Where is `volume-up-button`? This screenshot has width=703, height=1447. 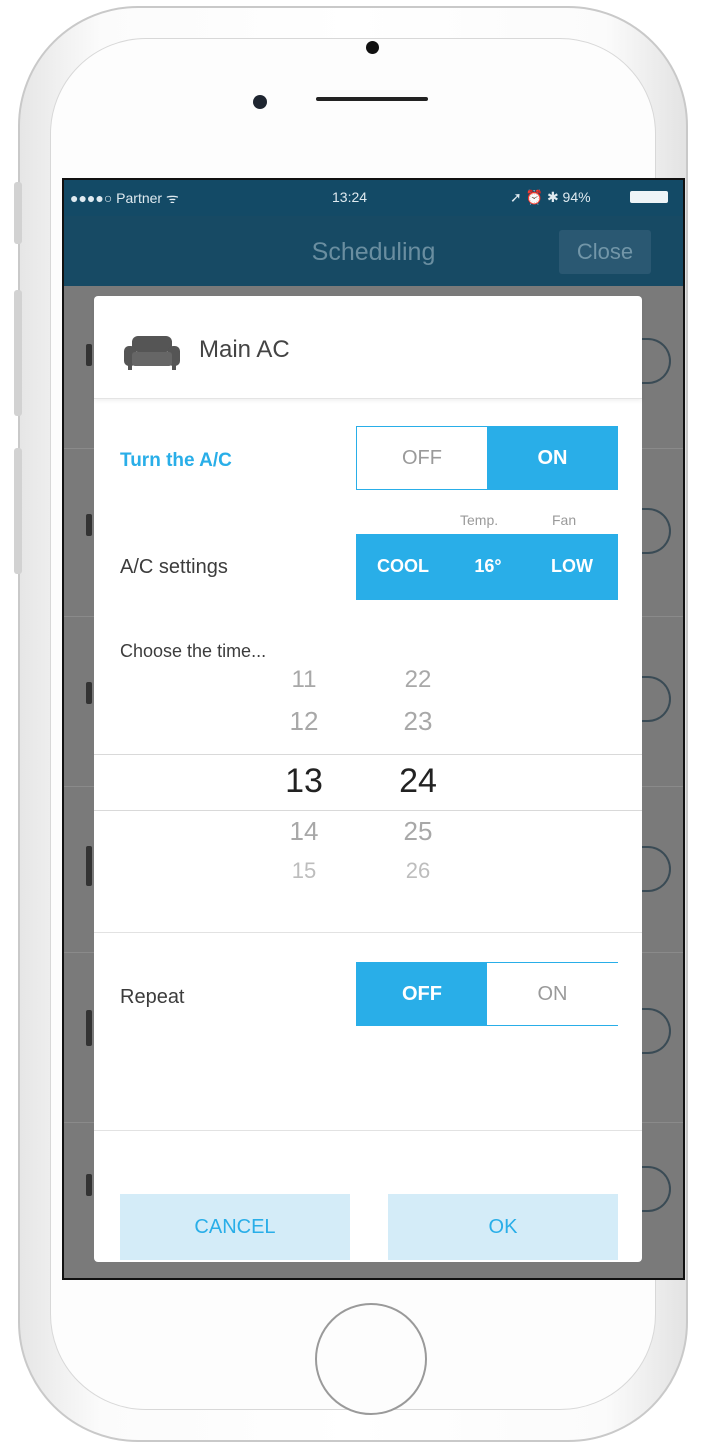
volume-up-button is located at coordinates (18, 353).